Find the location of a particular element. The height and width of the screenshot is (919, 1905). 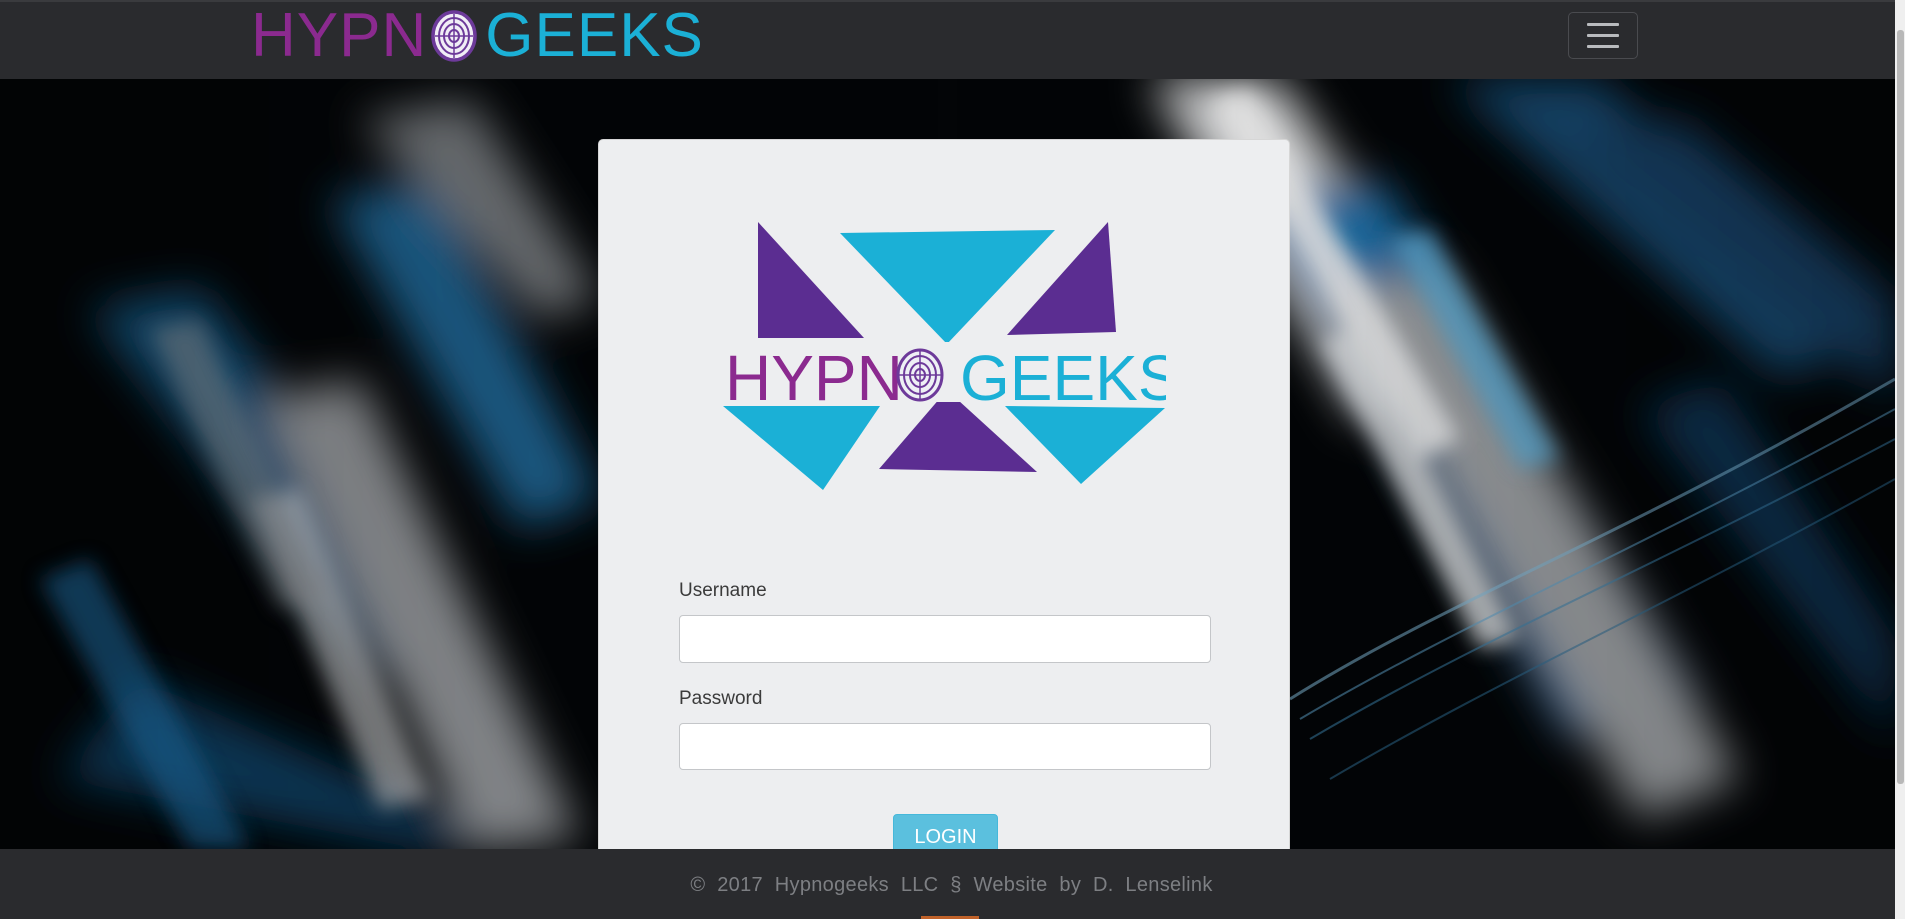

brand-logo: HYPN GEEKS is located at coordinates (477, 35).